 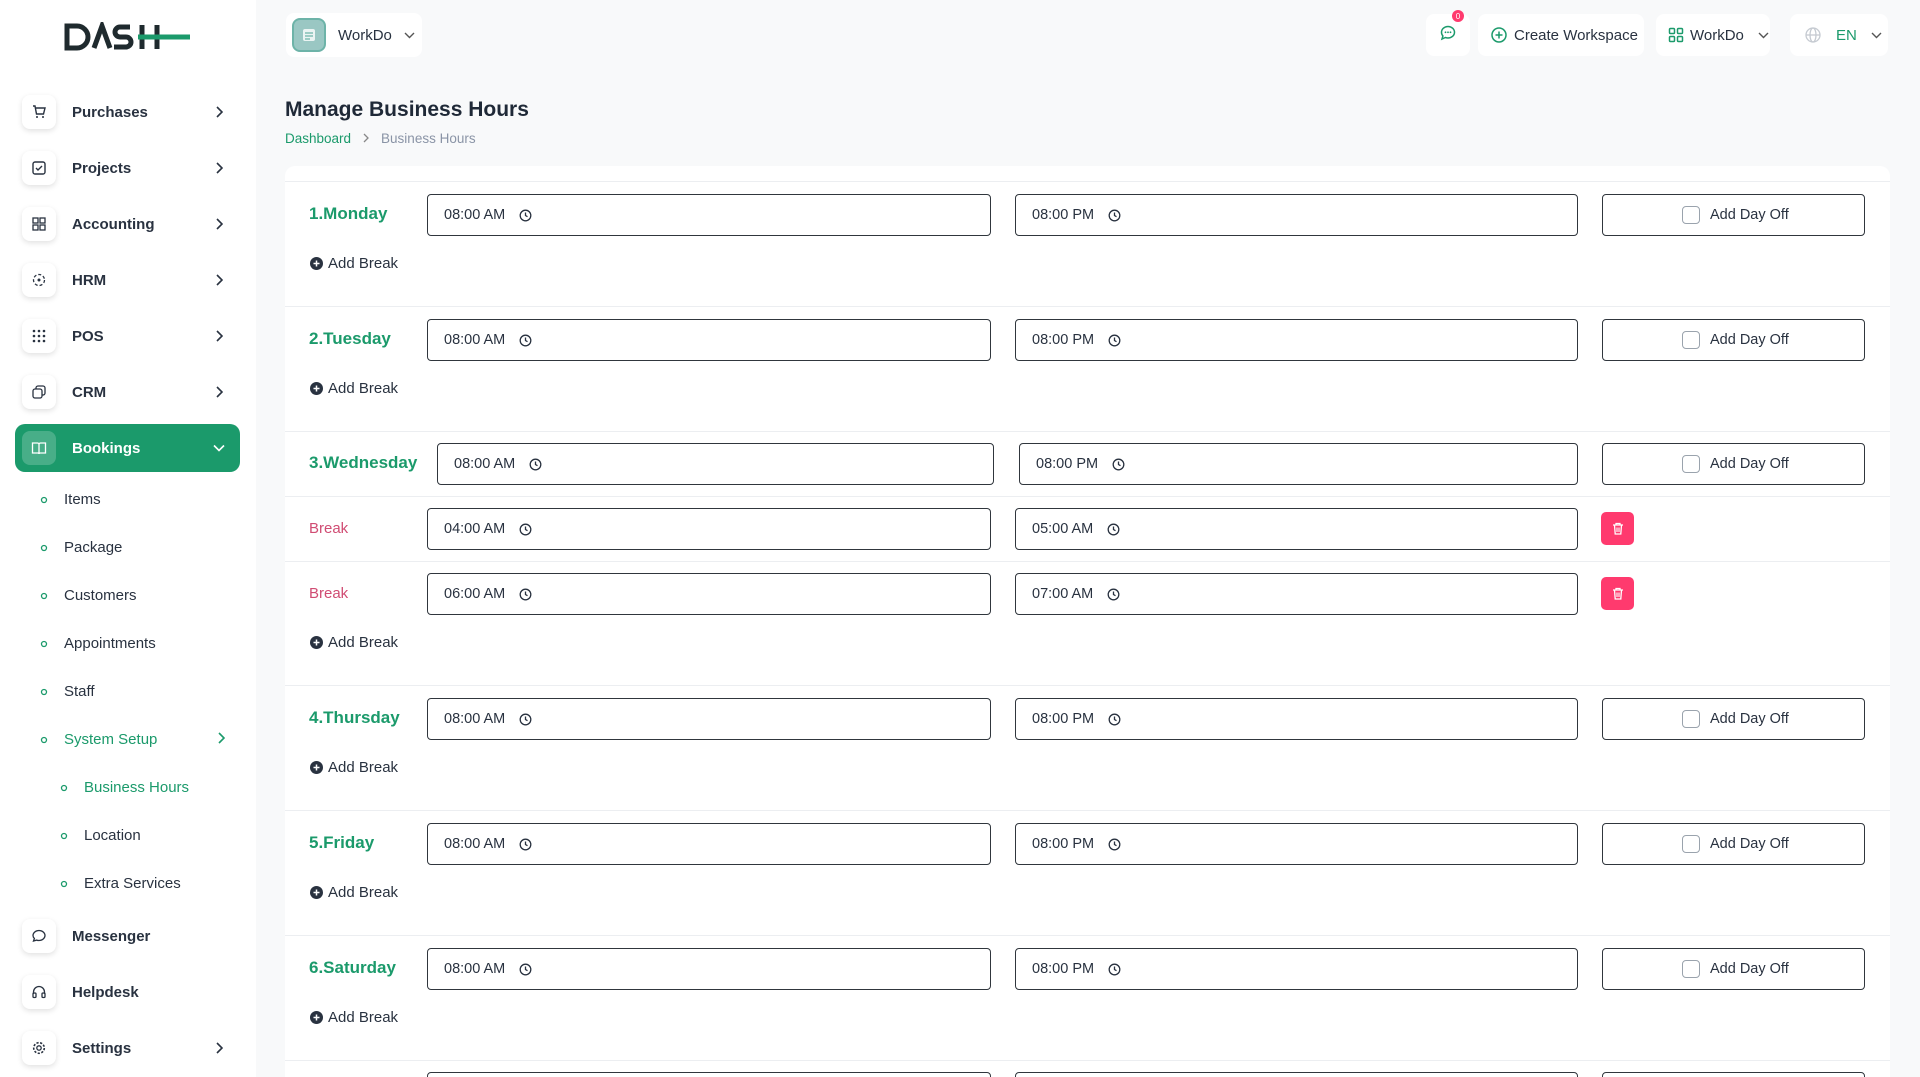 I want to click on sidebar-item-label: Helpdesk, so click(x=105, y=992).